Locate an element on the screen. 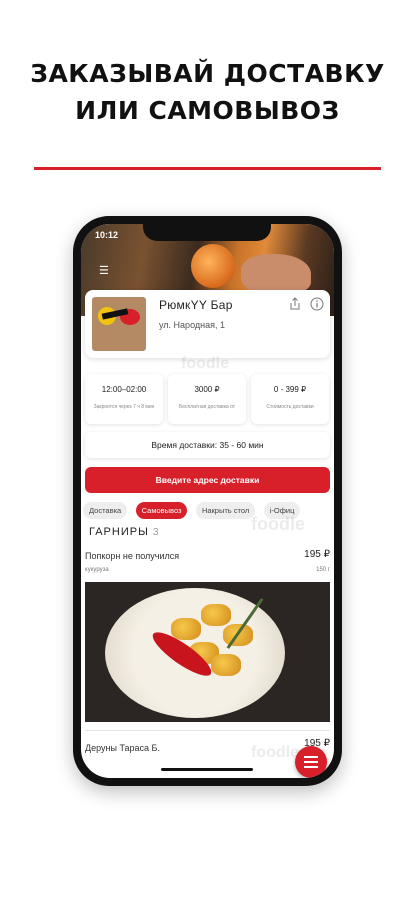 Image resolution: width=415 pixels, height=900 pixels. tab-delivery: Доставка is located at coordinates (105, 510).